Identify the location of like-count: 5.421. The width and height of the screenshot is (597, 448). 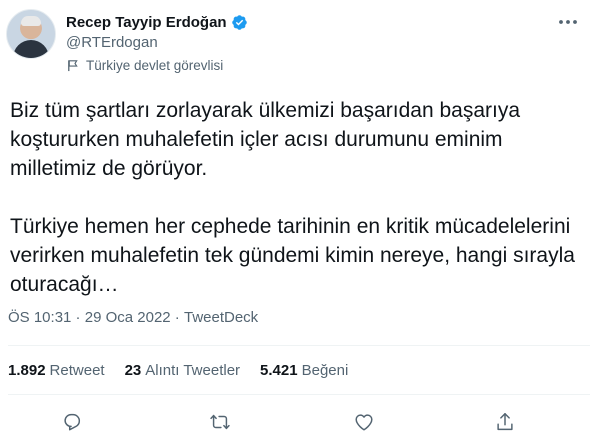
(279, 370).